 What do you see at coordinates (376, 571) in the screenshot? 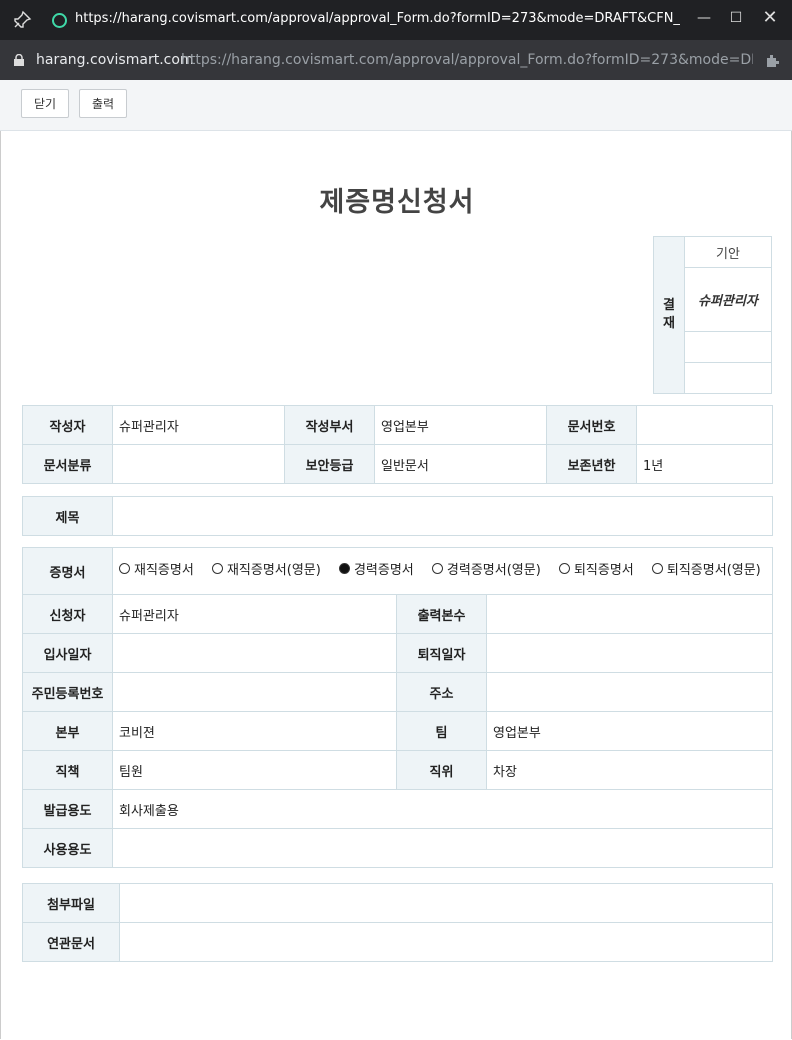
I see `cert-type-option: 경력증명서` at bounding box center [376, 571].